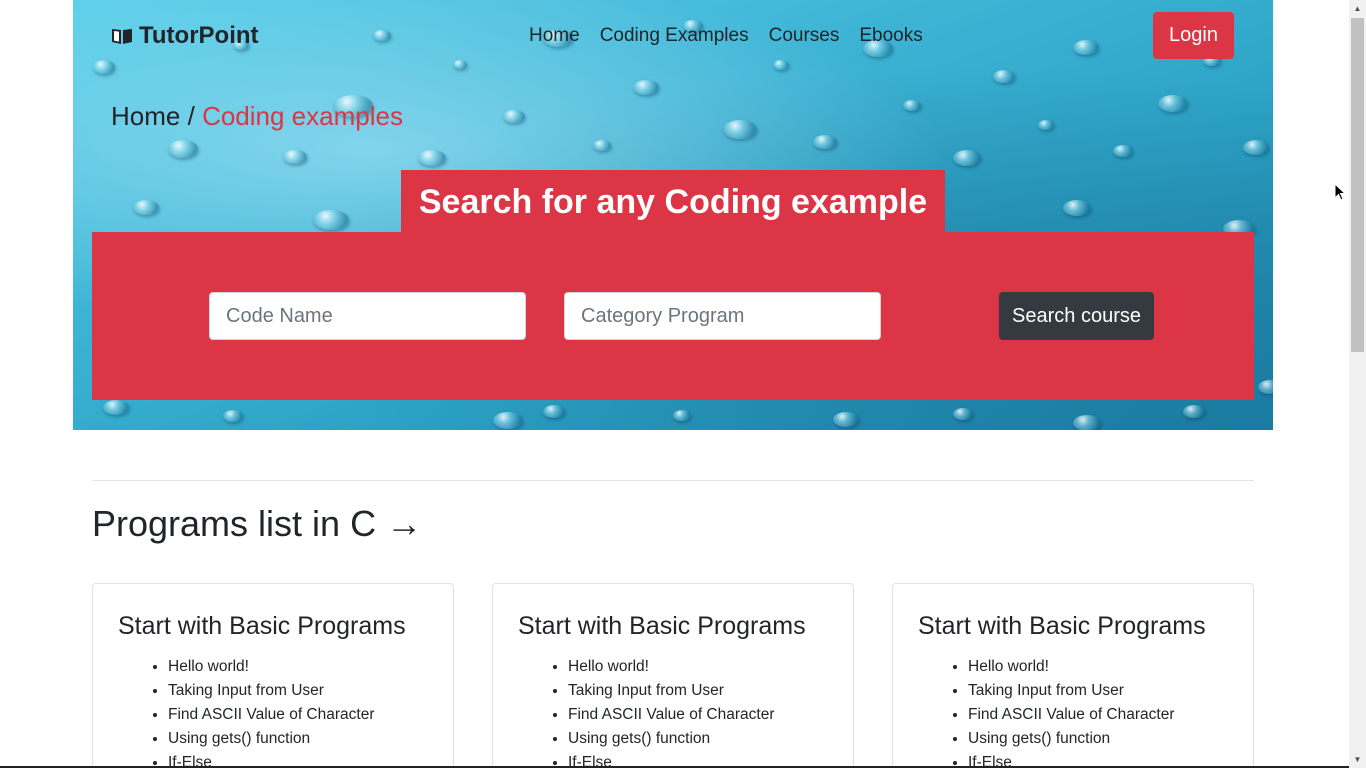 This screenshot has height=768, width=1366. Describe the element at coordinates (145, 116) in the screenshot. I see `breadcrumb-home: Home` at that location.